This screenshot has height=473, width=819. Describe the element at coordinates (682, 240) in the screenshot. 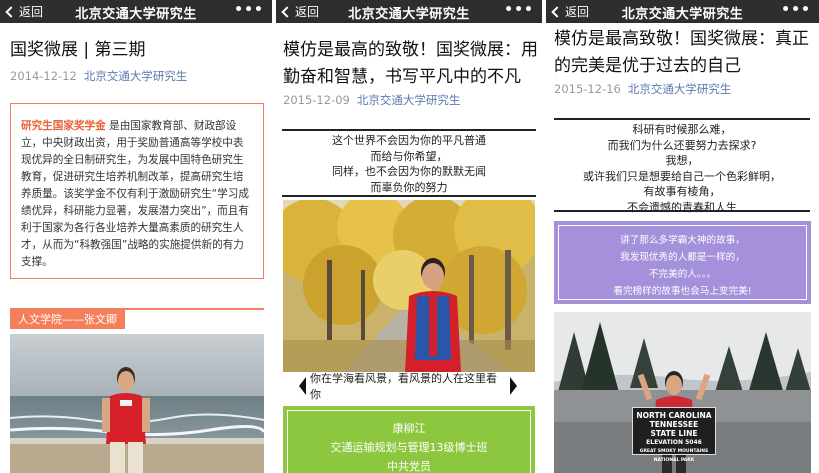

I see `quote-line: 讲了那么多学霸大神的故事，` at that location.